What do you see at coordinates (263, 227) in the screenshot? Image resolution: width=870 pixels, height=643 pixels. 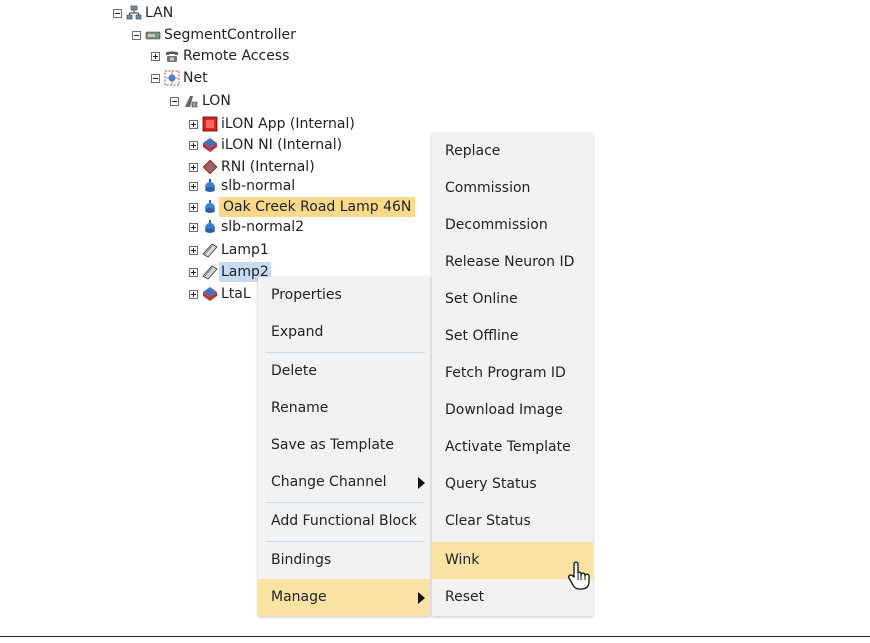 I see `tree-node-label: slb-normal2` at bounding box center [263, 227].